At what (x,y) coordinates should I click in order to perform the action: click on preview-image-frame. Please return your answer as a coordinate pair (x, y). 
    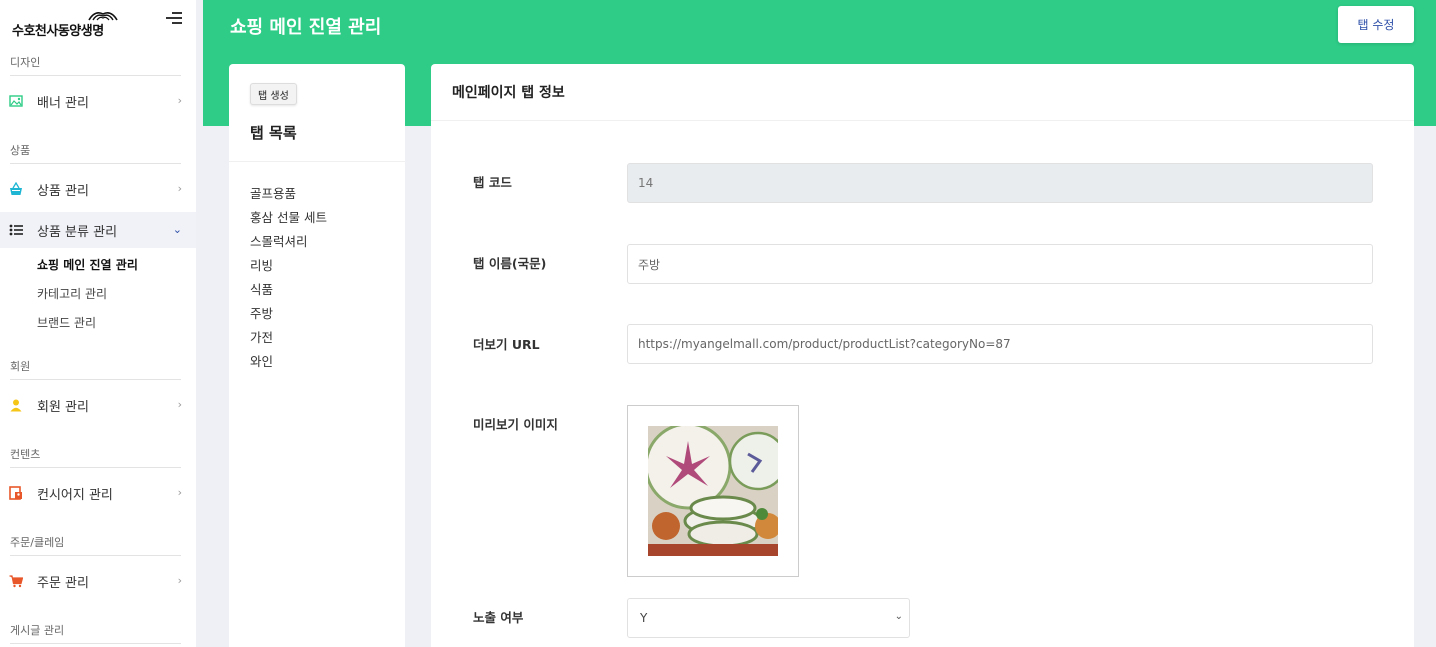
    Looking at the image, I should click on (713, 491).